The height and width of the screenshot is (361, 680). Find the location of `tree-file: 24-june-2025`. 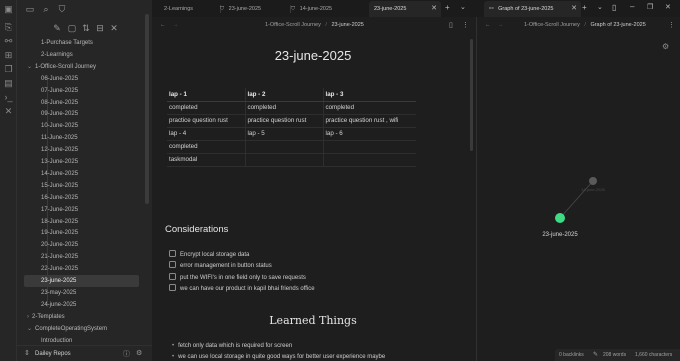

tree-file: 24-june-2025 is located at coordinates (82, 305).